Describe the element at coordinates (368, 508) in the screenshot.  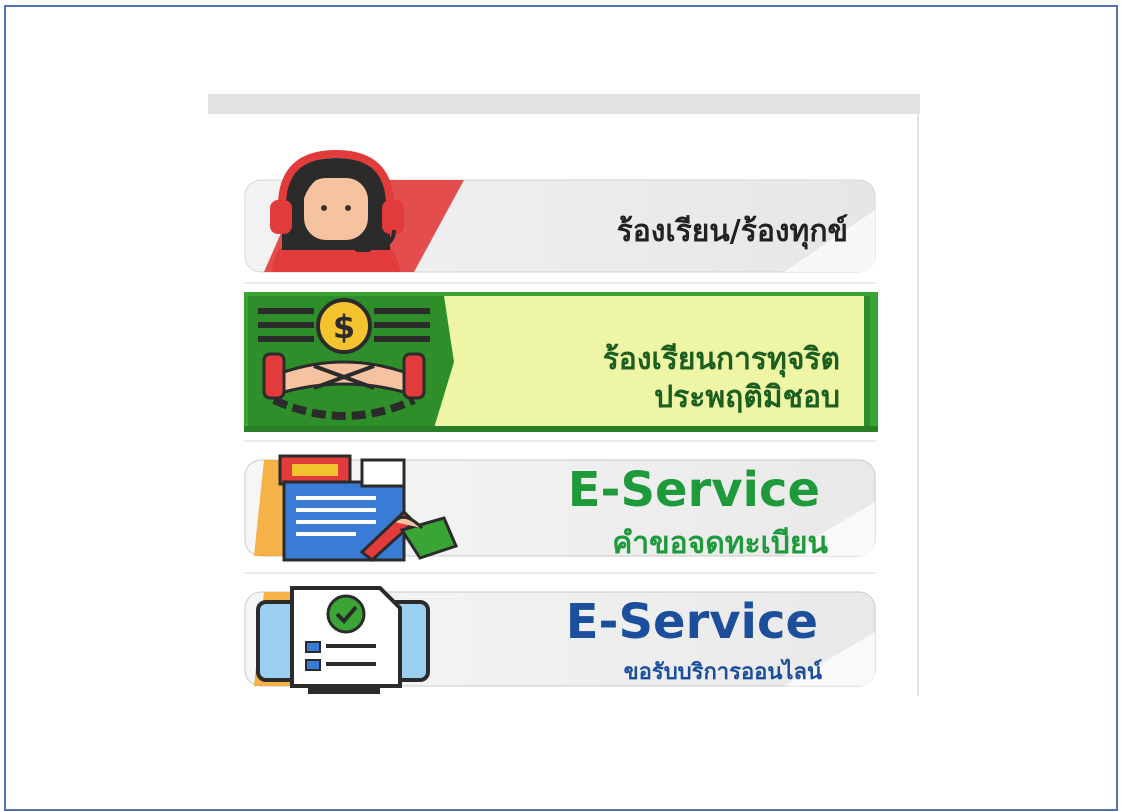
I see `form-pen-icon` at that location.